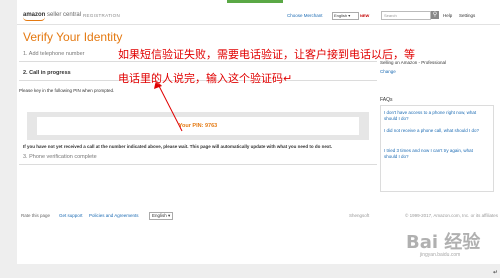  I want to click on watermark-url: jingyan.baidu.com, so click(440, 255).